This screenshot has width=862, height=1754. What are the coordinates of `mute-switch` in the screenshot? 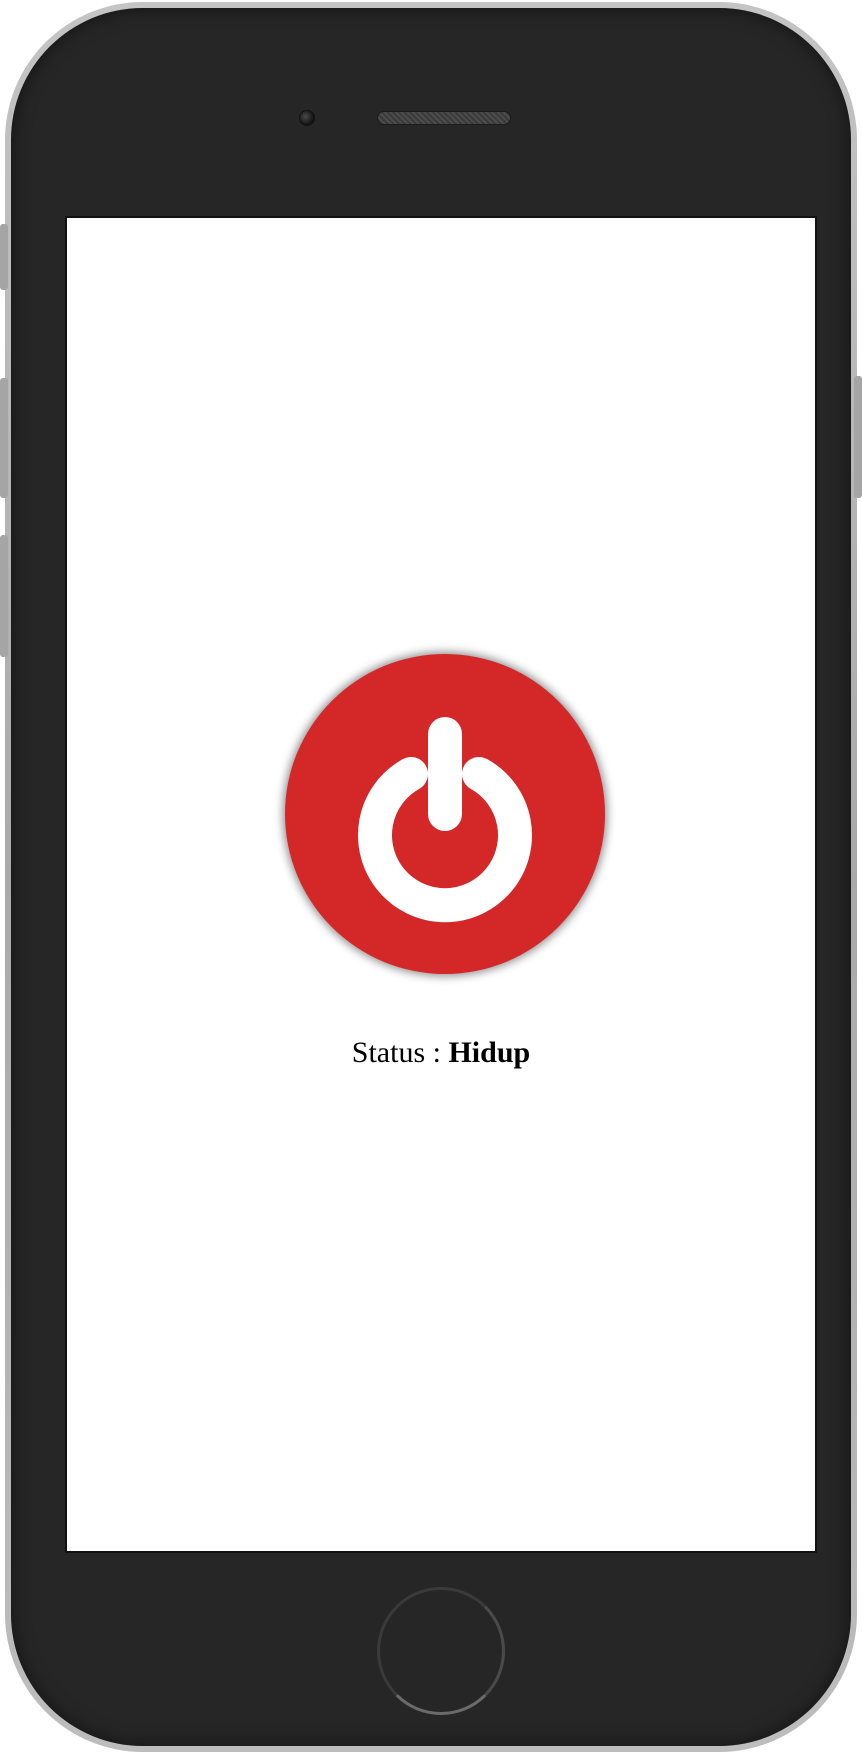 It's located at (4, 257).